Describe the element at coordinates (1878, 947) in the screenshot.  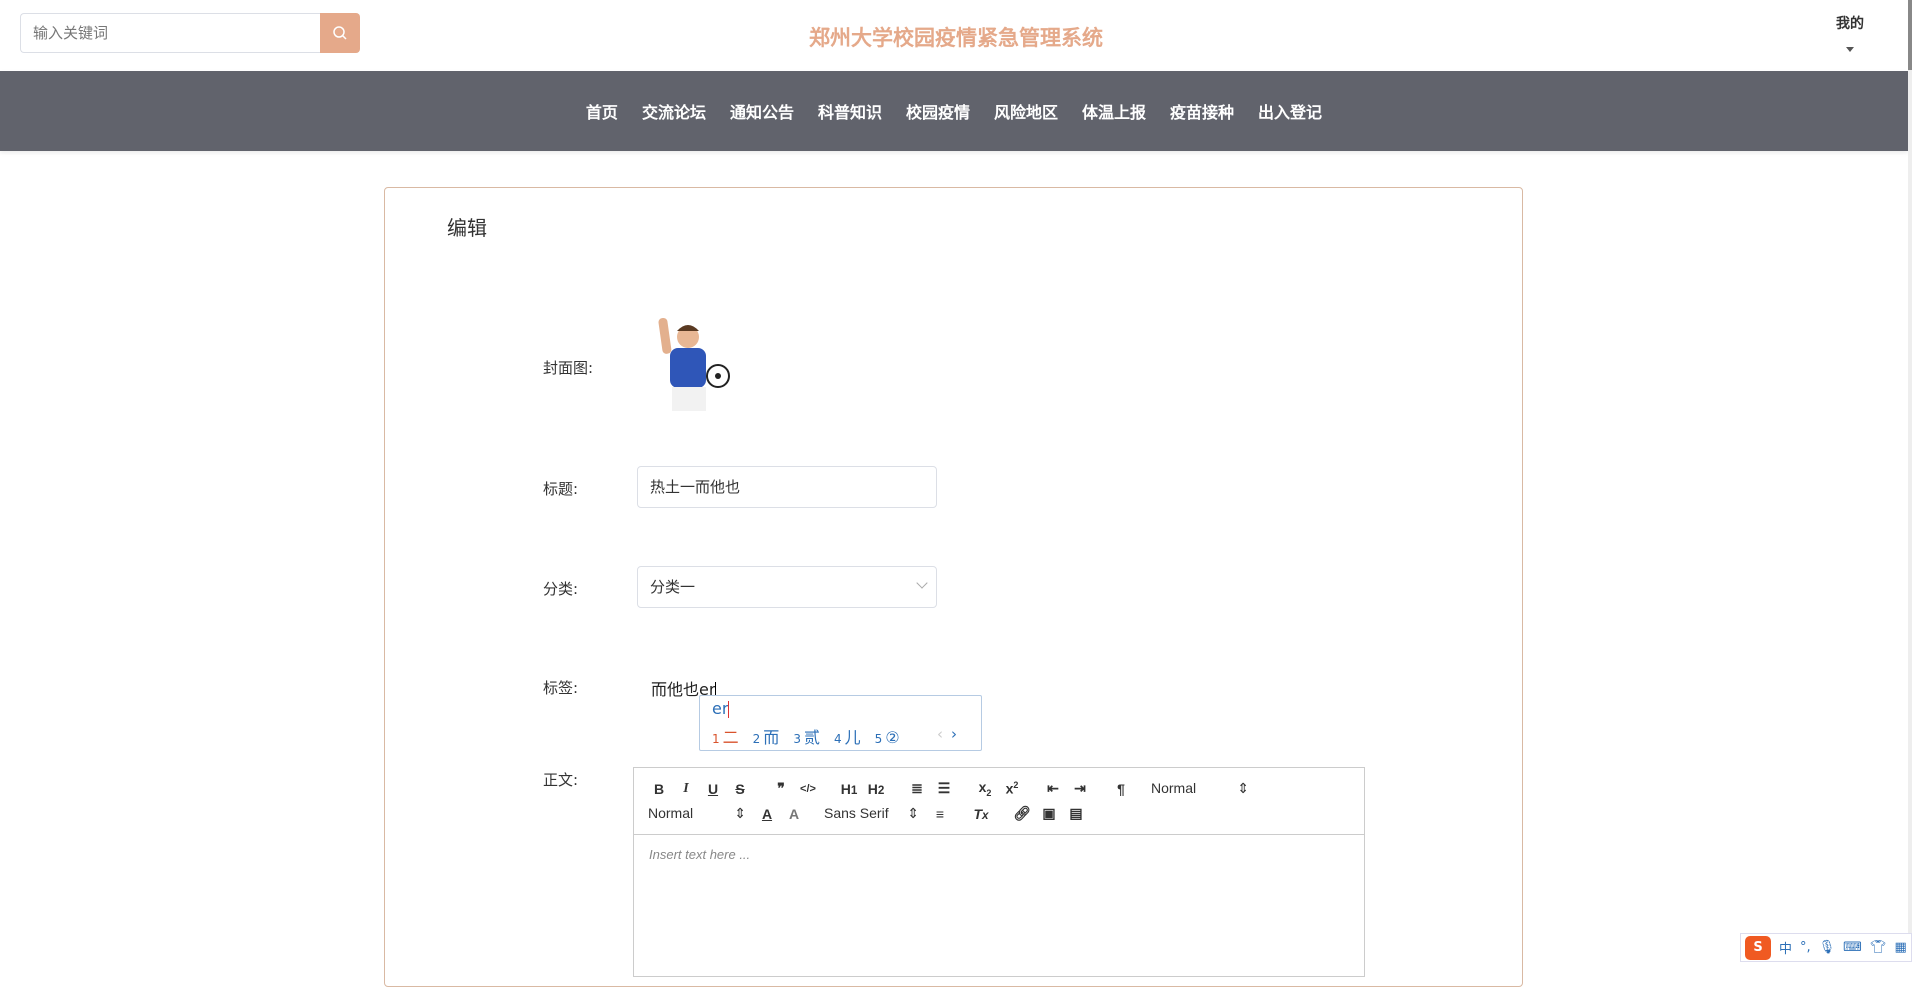
I see `skin-icon: 👕︎` at that location.